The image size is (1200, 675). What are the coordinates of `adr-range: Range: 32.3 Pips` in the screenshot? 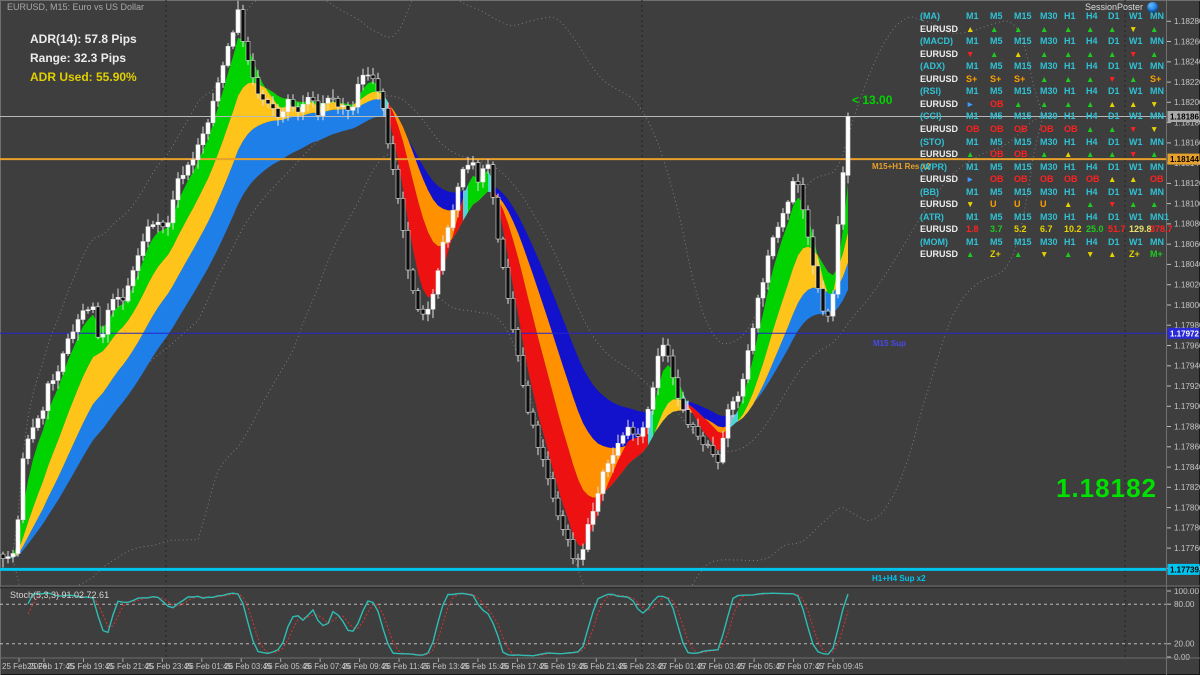 It's located at (78, 57).